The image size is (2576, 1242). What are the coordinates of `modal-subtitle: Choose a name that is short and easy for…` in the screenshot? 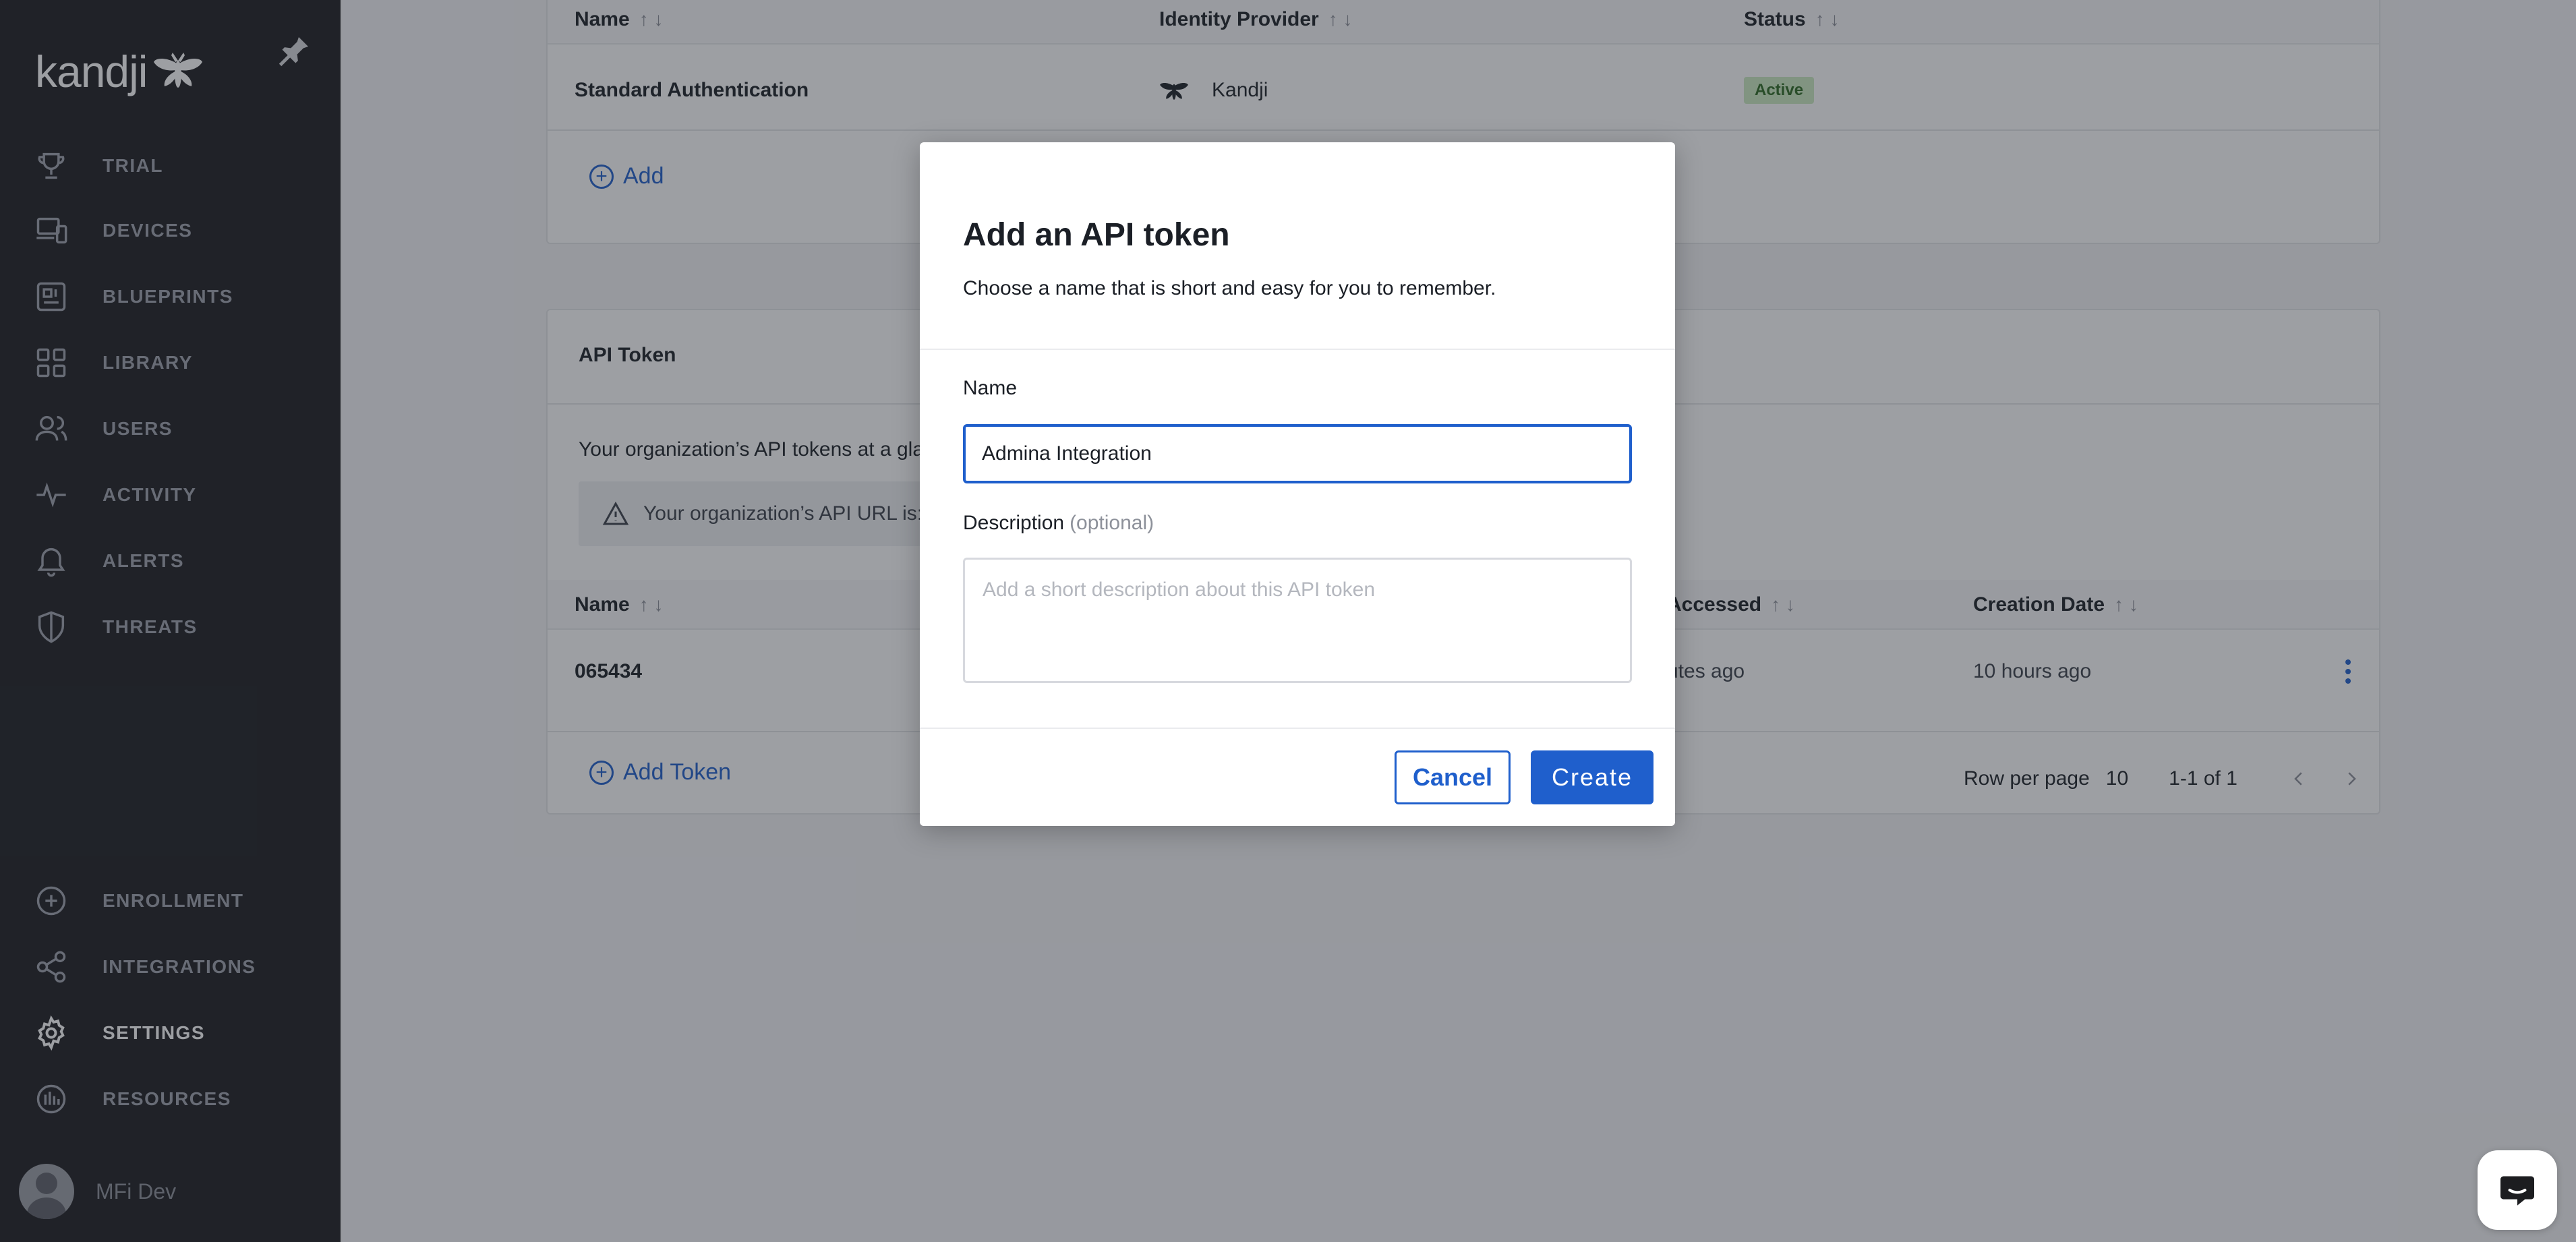 It's located at (1229, 288).